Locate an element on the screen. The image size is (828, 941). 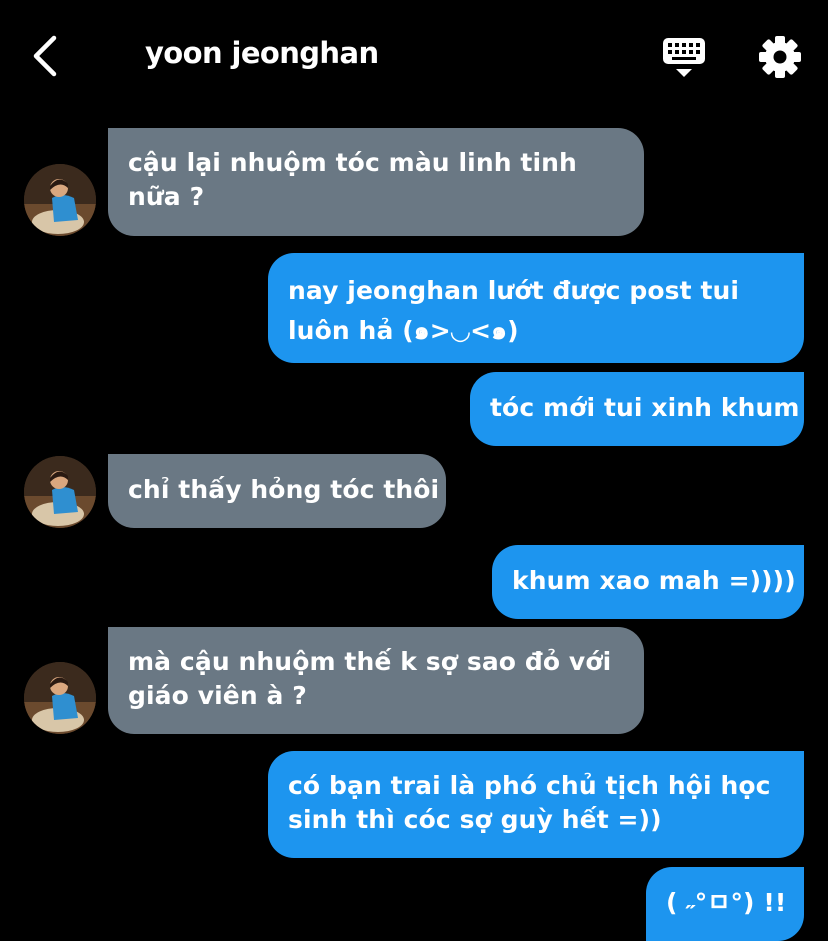
chevron-left-icon is located at coordinates (45, 56).